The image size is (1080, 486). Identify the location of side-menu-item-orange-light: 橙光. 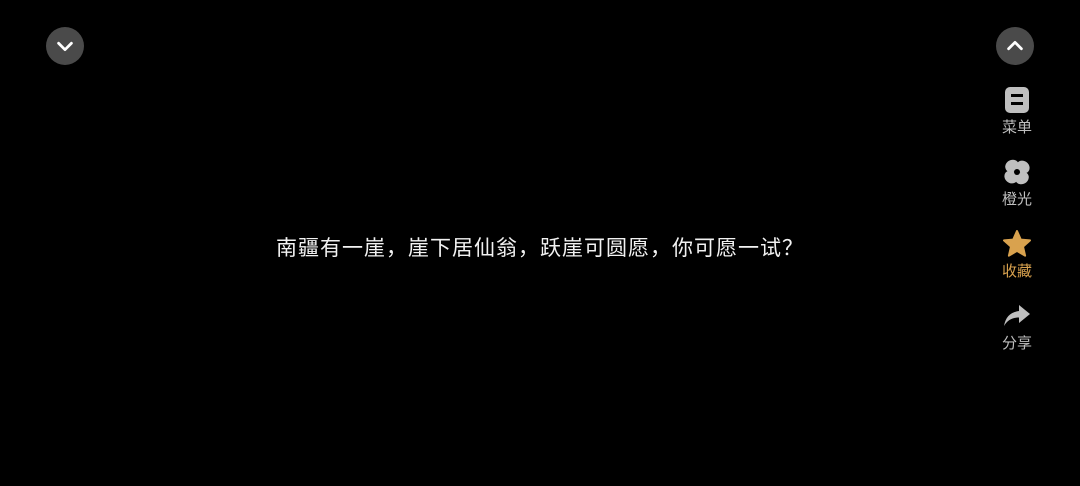
(1017, 192).